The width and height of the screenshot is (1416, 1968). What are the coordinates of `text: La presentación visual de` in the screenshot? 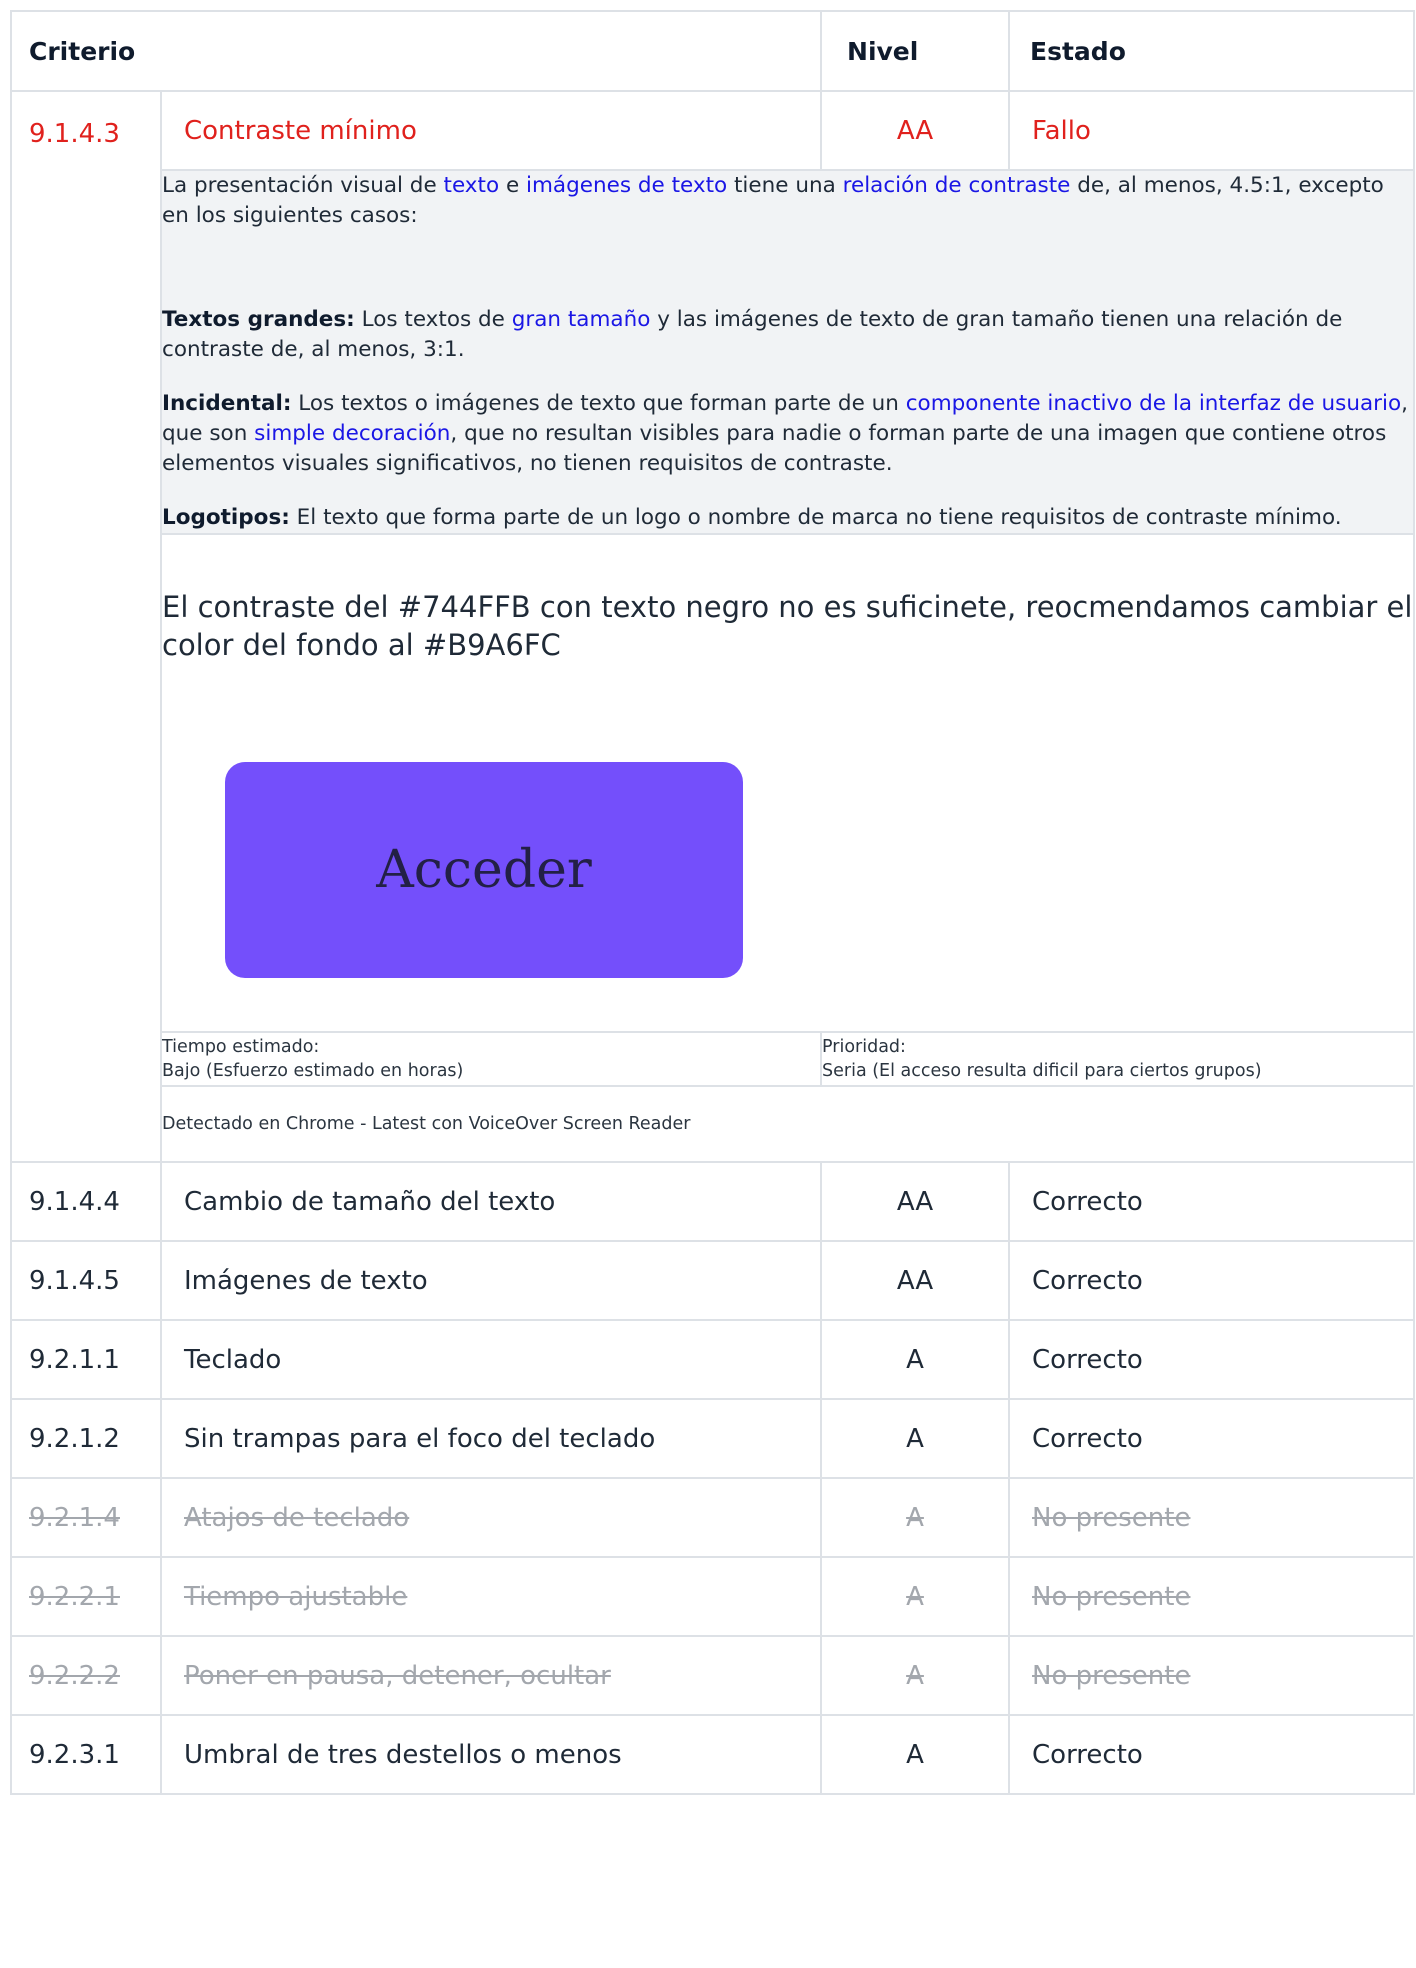 It's located at (303, 185).